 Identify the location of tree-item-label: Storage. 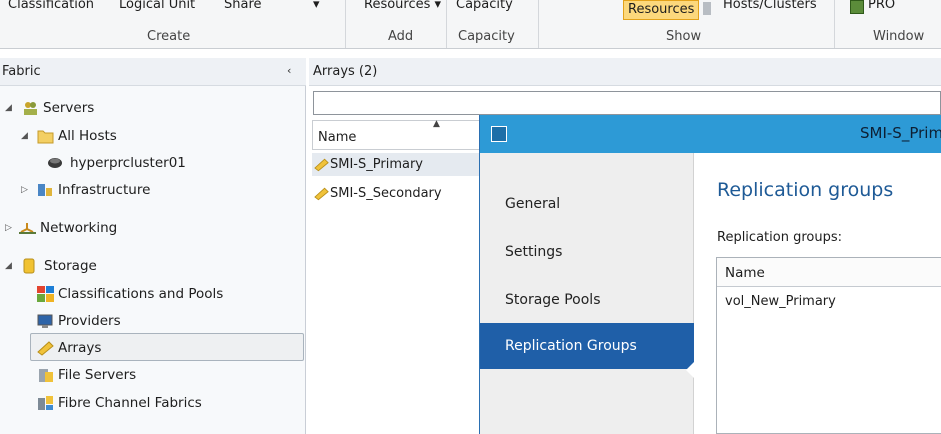
(70, 266).